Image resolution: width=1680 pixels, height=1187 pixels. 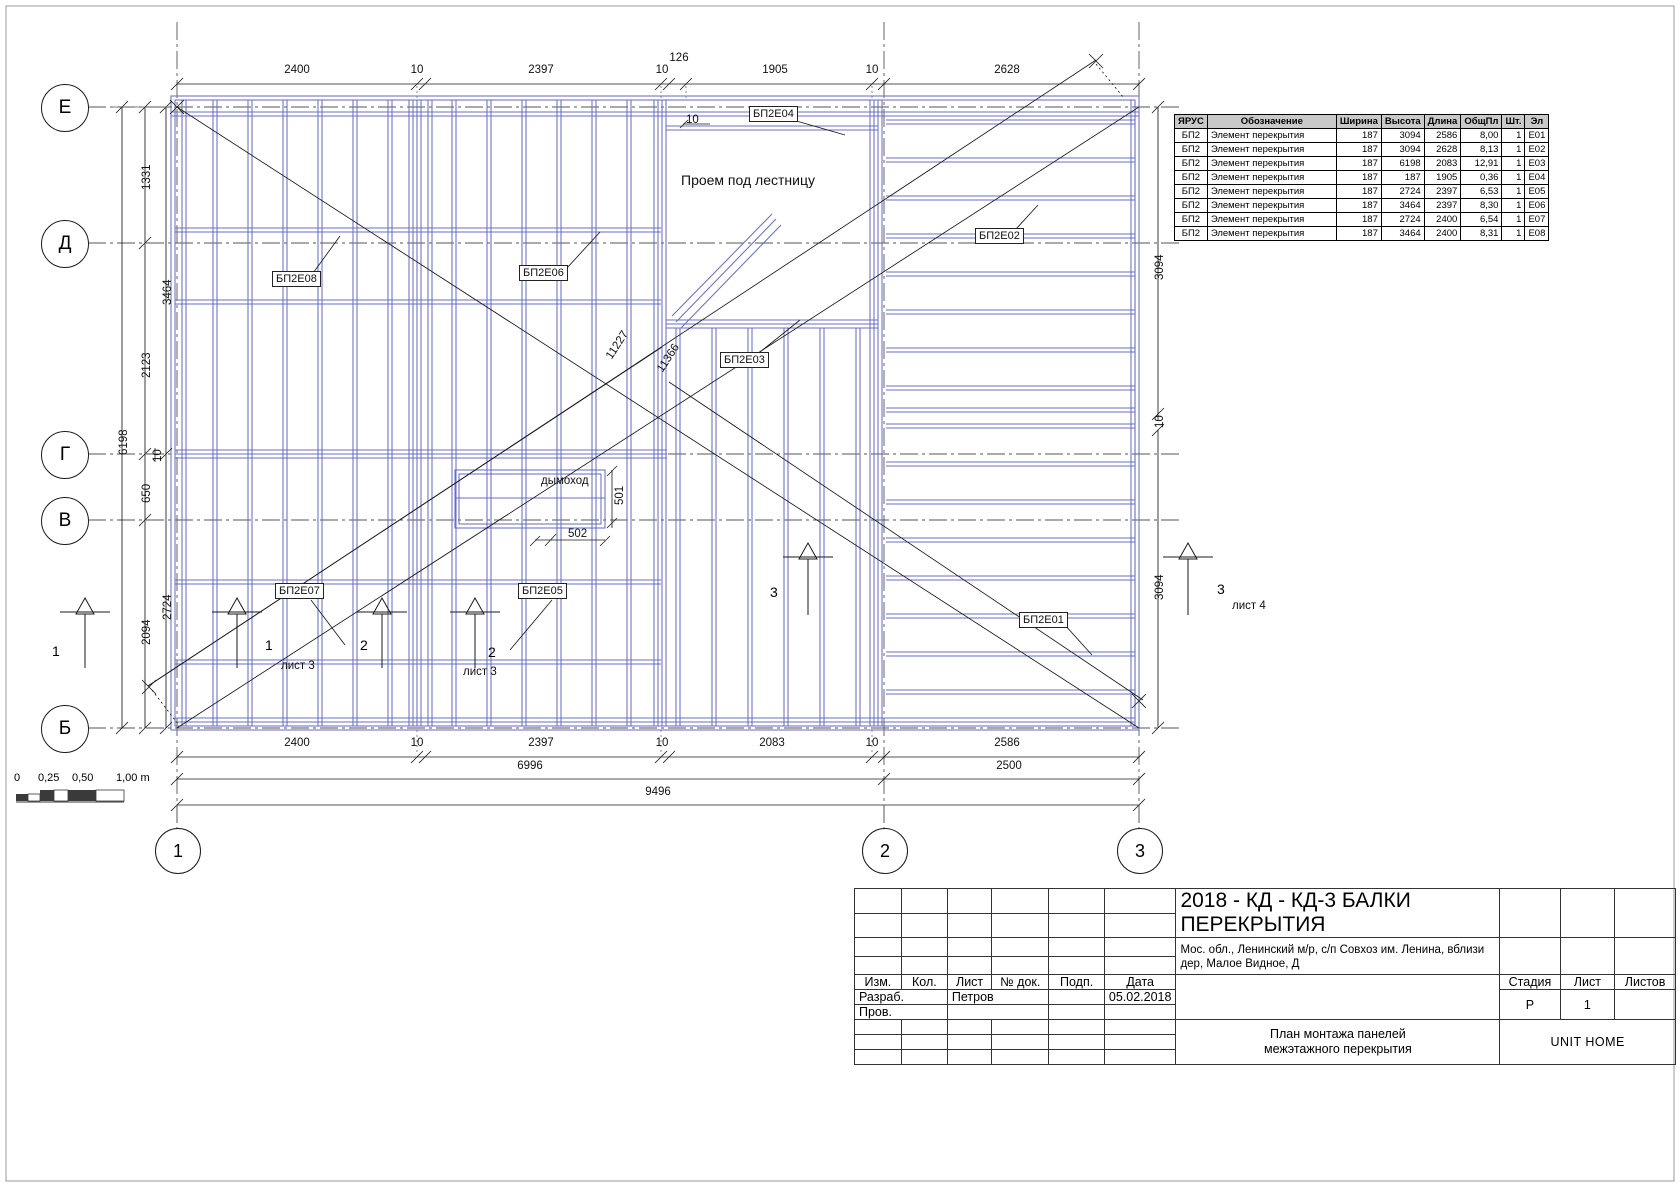 I want to click on grid-bubble-col-1: 1, so click(x=178, y=851).